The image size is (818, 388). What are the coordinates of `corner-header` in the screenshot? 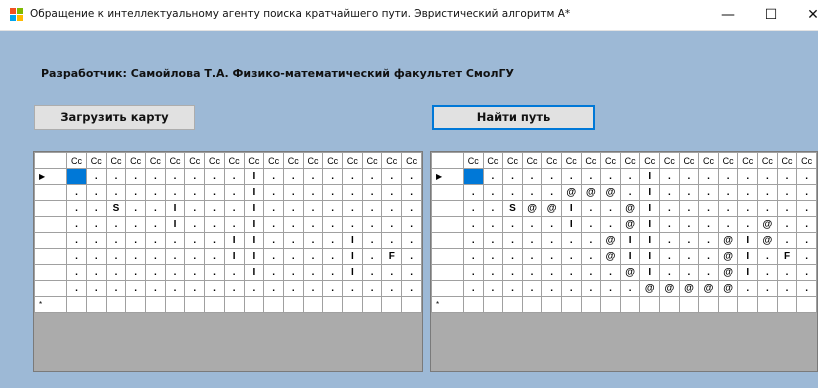 It's located at (51, 160).